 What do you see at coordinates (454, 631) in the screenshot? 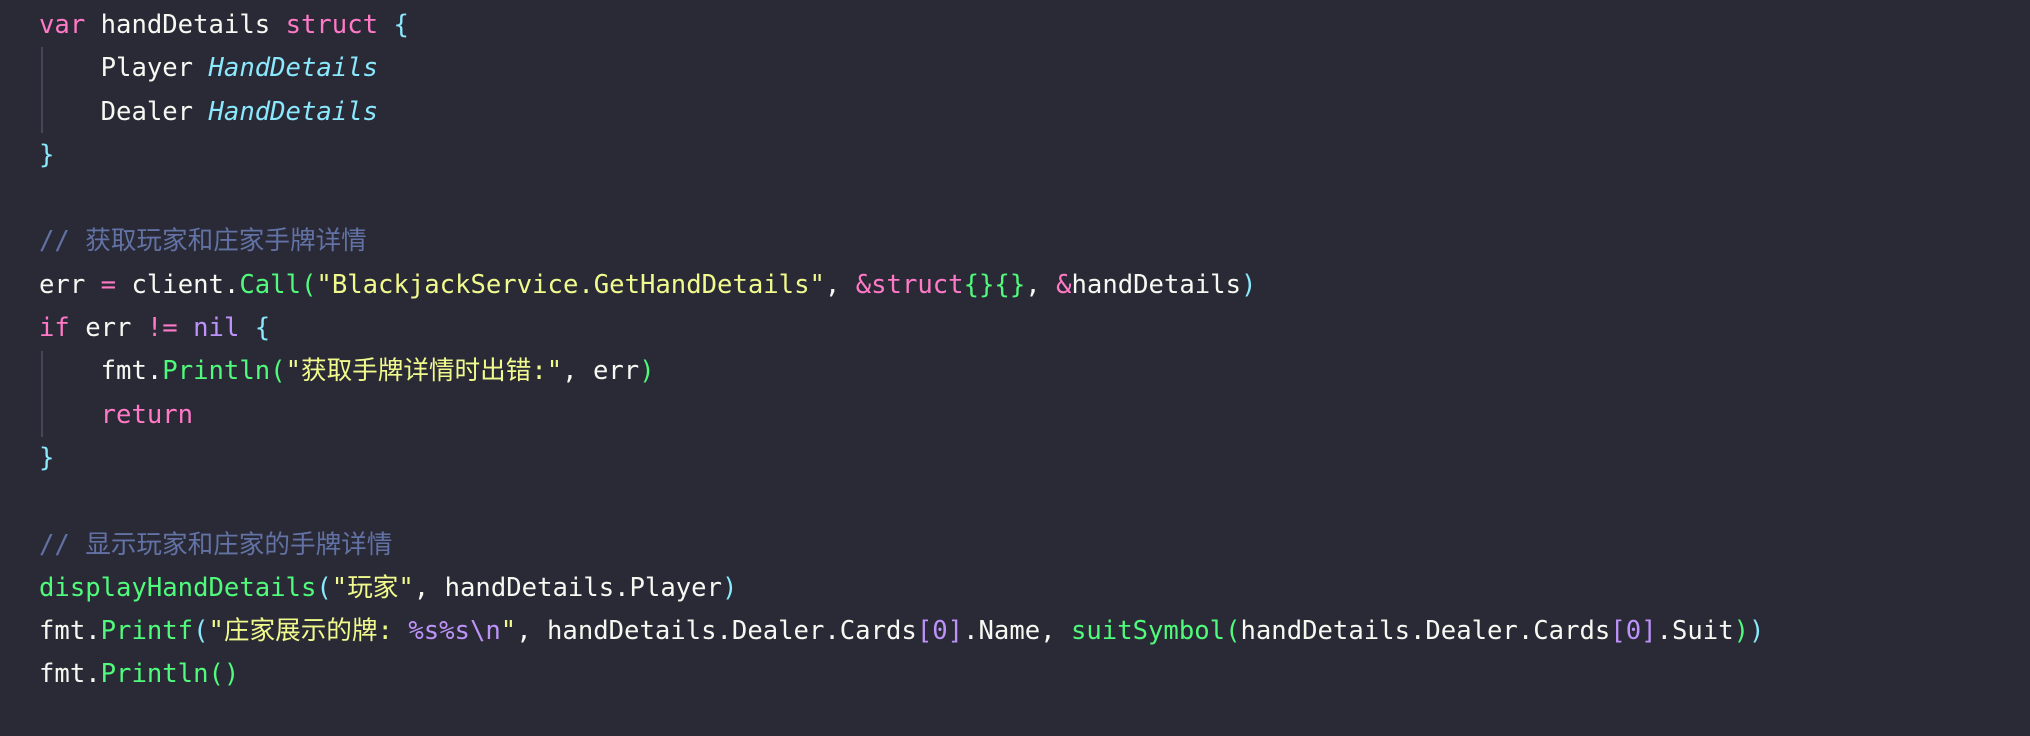
I see `code-token: %s%s\n` at bounding box center [454, 631].